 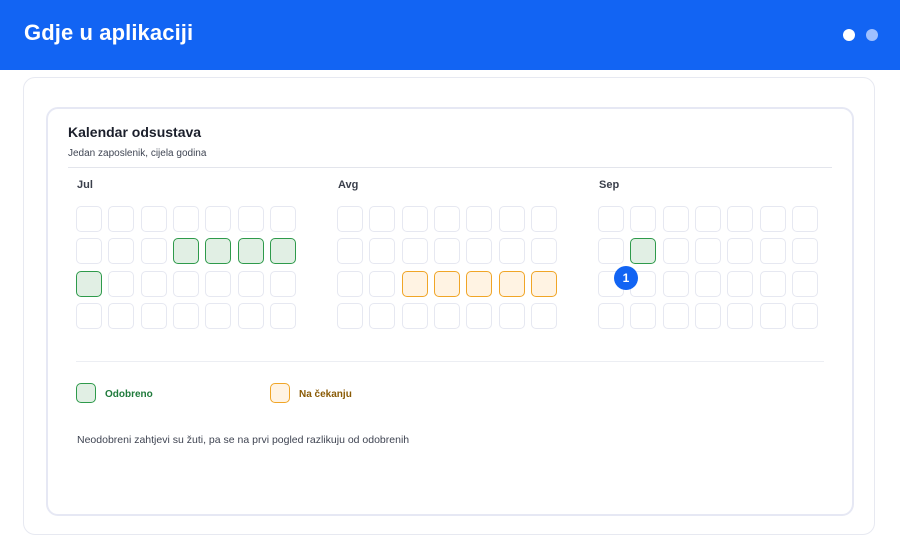 What do you see at coordinates (849, 35) in the screenshot?
I see `pager-dot-active` at bounding box center [849, 35].